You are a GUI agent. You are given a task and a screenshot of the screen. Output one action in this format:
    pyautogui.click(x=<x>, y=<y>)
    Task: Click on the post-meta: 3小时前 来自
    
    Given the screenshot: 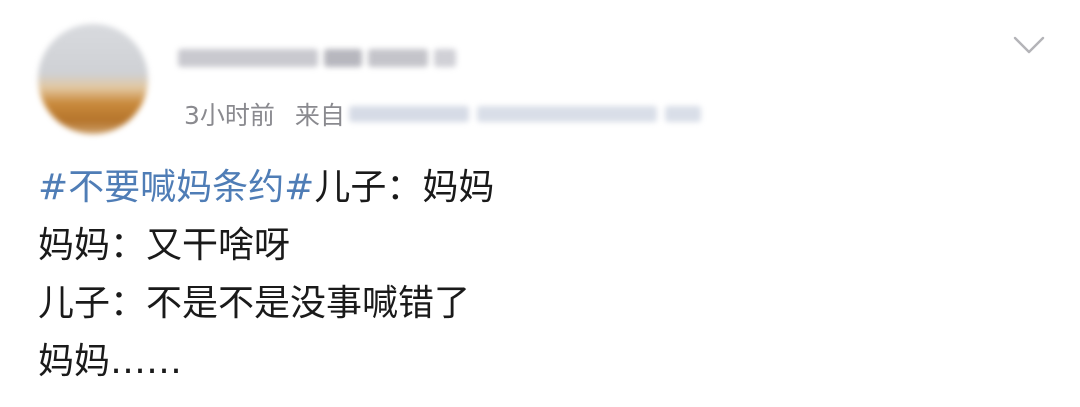 What is the action you would take?
    pyautogui.click(x=442, y=114)
    